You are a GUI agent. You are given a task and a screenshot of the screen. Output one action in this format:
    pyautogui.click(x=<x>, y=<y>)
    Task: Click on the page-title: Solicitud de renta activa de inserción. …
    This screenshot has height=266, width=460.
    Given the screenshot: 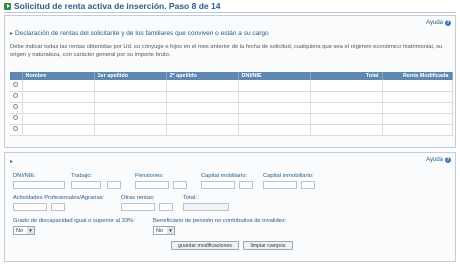 What is the action you would take?
    pyautogui.click(x=117, y=6)
    